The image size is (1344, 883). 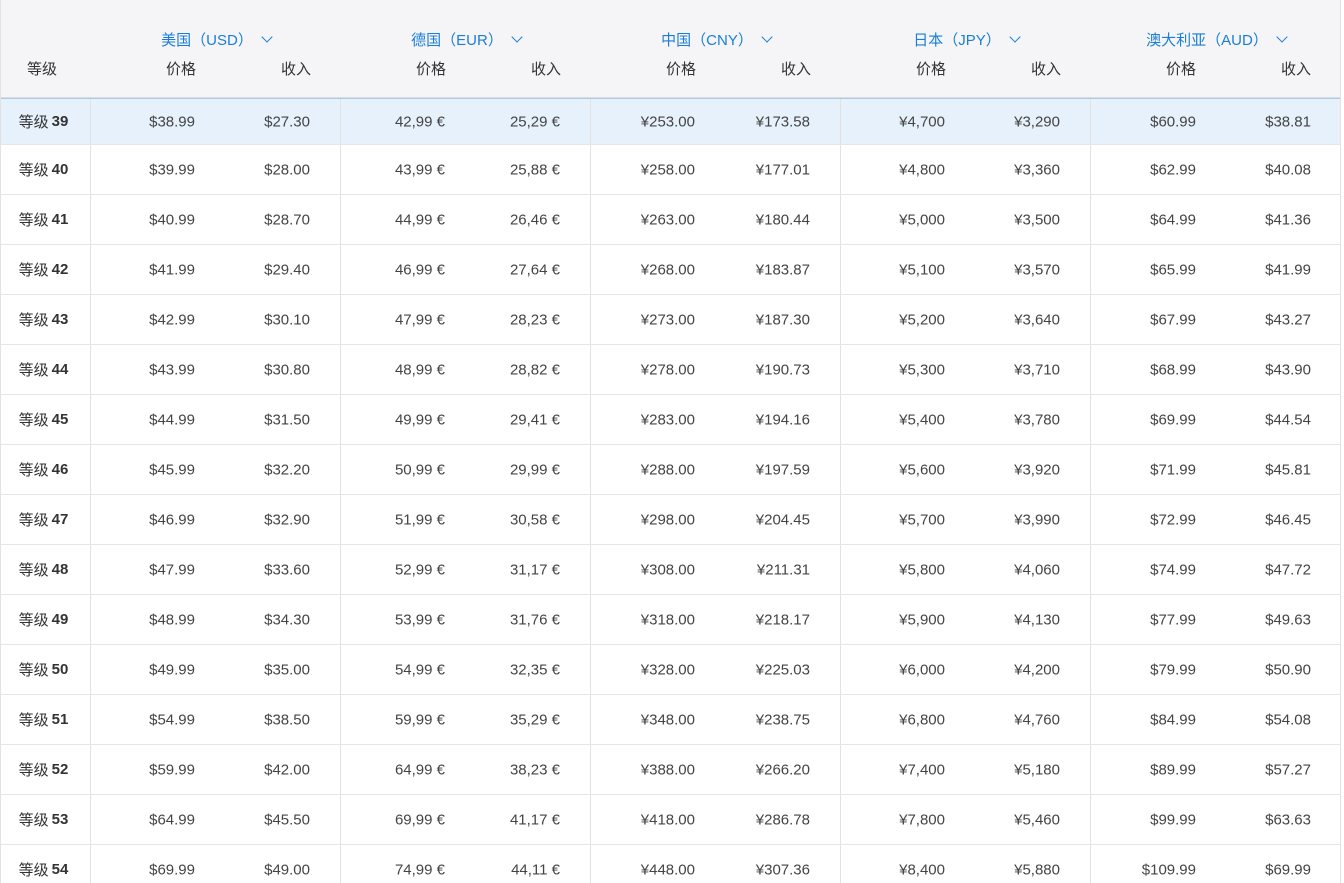 What do you see at coordinates (466, 121) in the screenshot?
I see `cell-group-eur: 42,99 € 25,29 €` at bounding box center [466, 121].